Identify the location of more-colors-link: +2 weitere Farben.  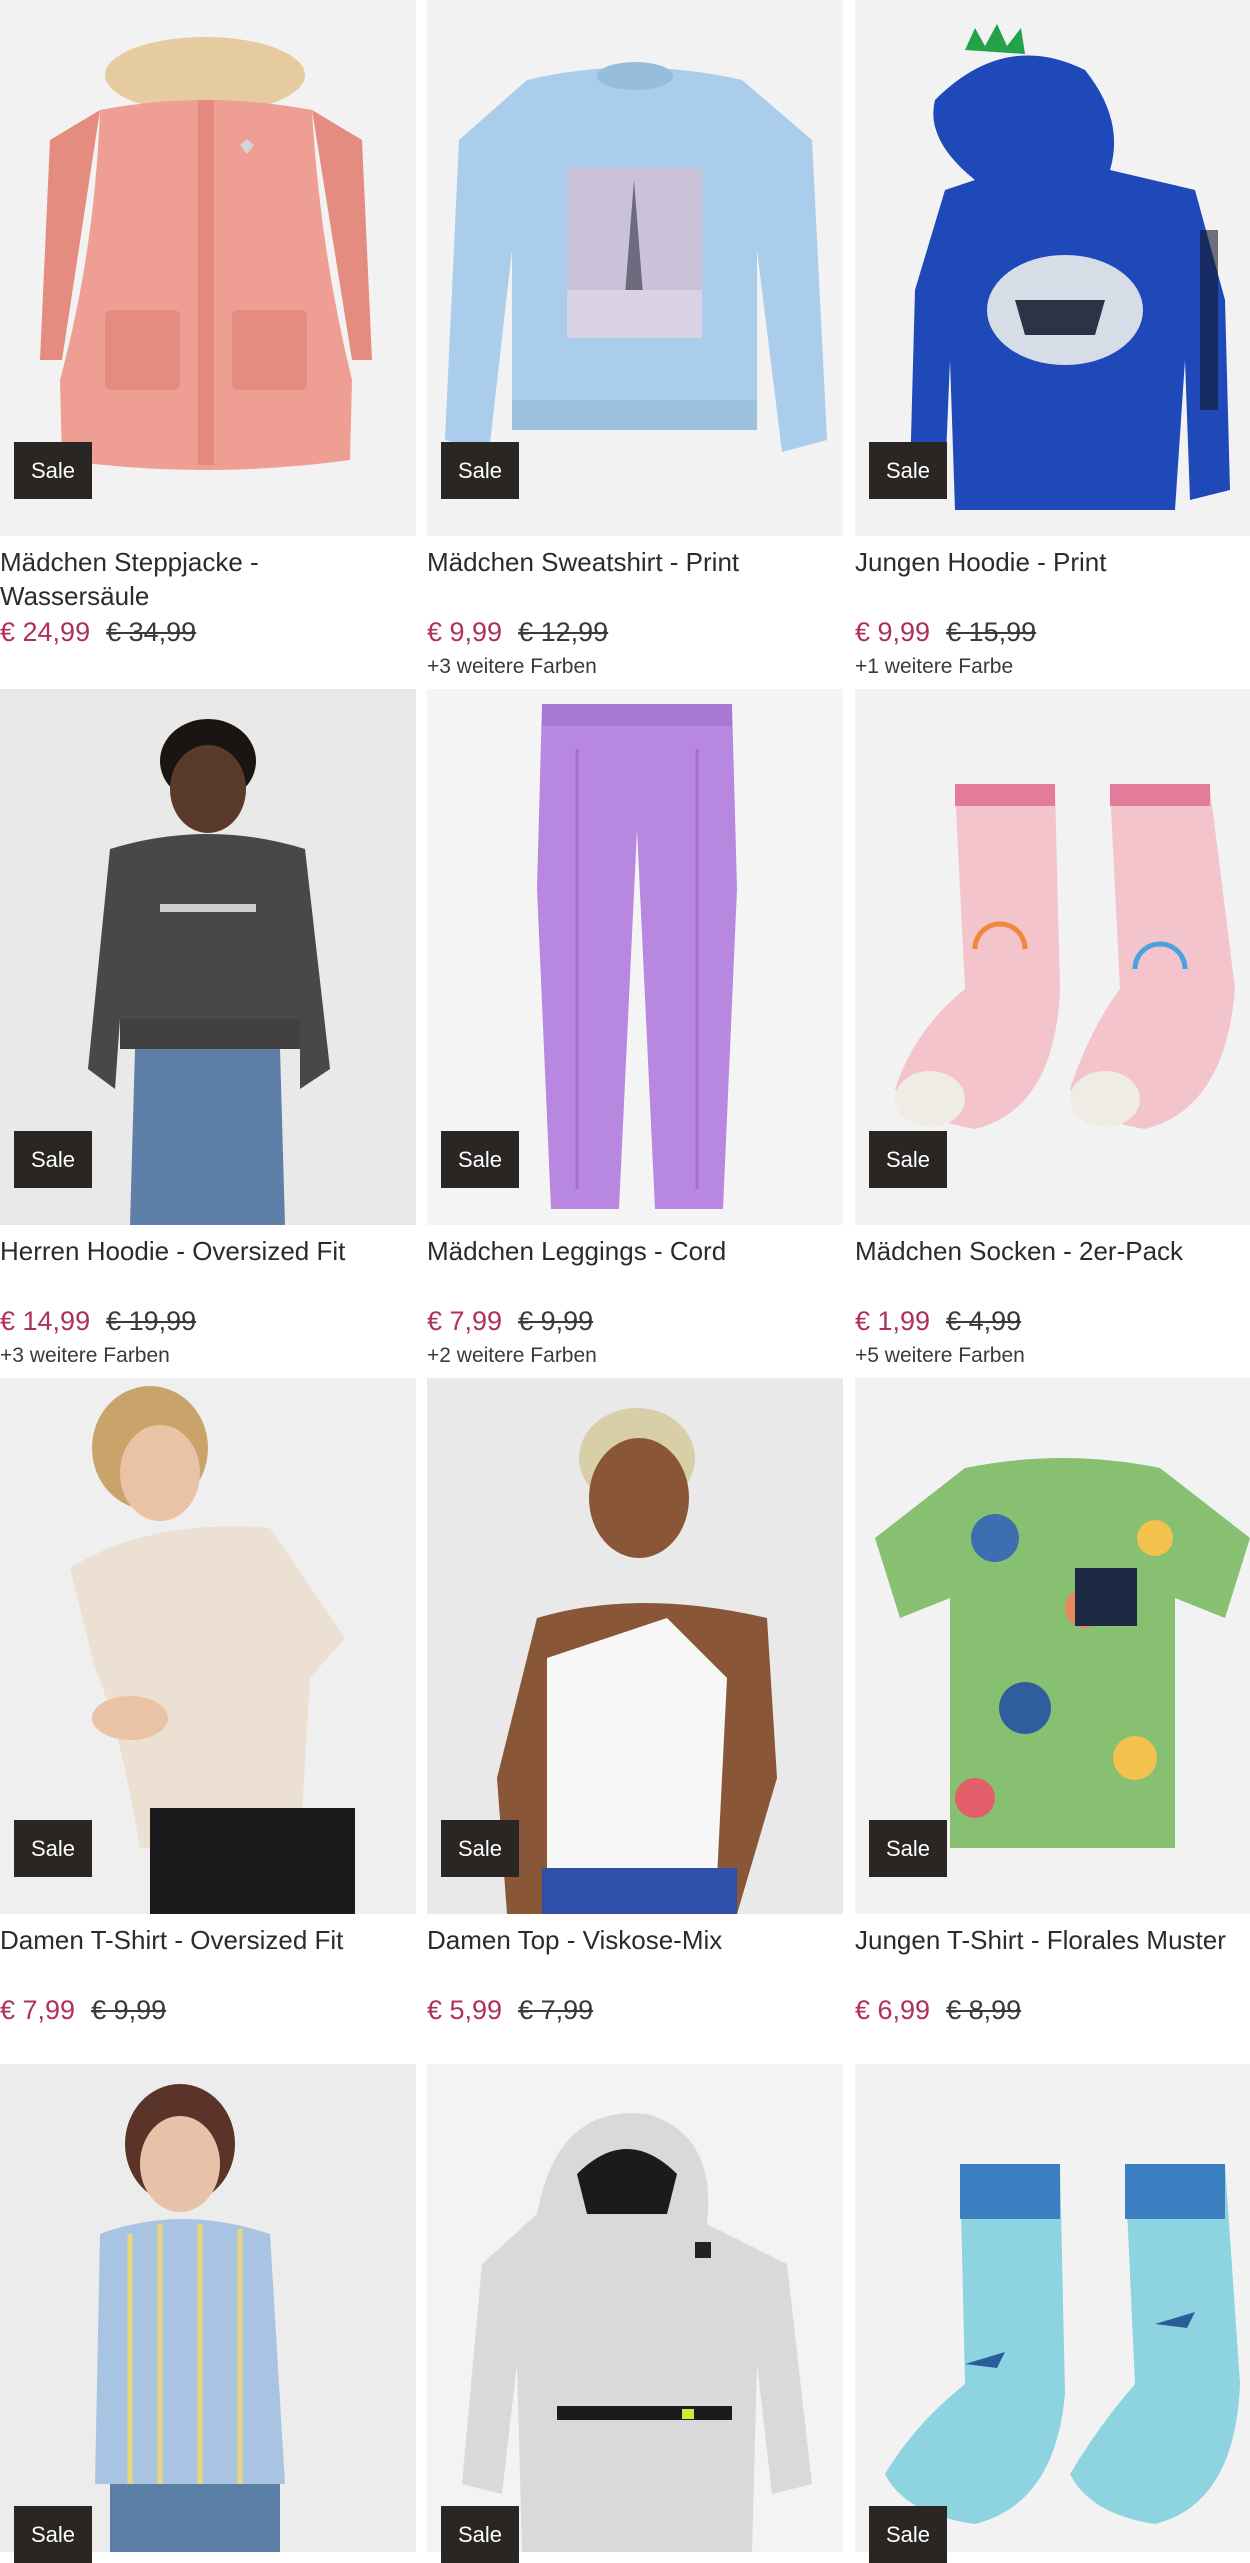
(512, 1356).